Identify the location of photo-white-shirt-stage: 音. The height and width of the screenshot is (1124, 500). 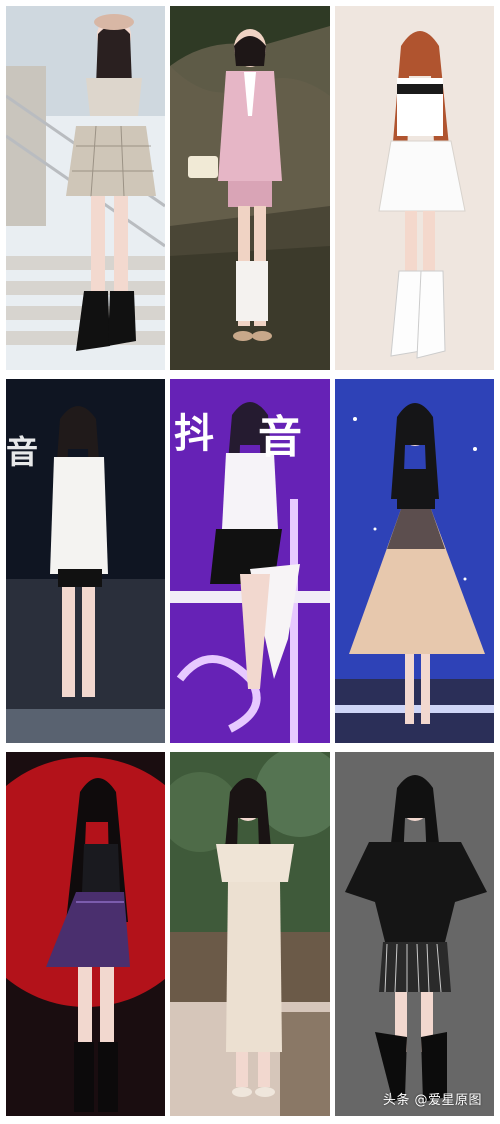
(85, 561).